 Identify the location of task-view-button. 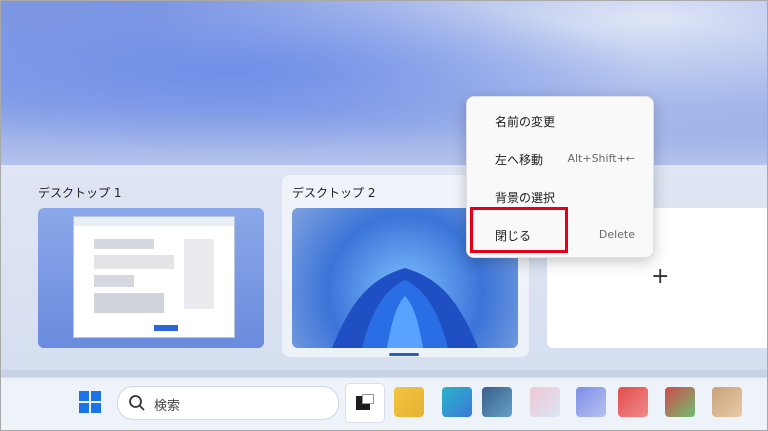
(365, 403).